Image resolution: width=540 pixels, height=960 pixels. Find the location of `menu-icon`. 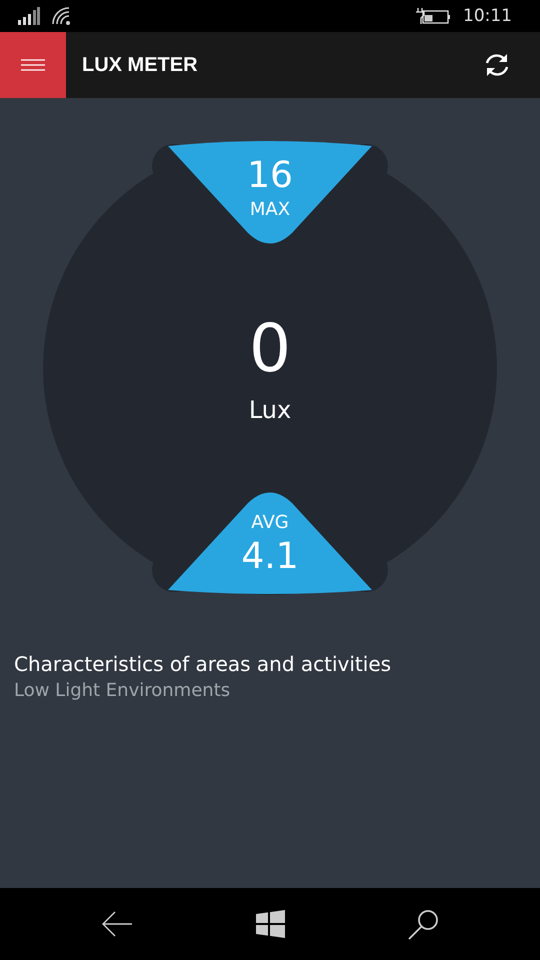

menu-icon is located at coordinates (33, 65).